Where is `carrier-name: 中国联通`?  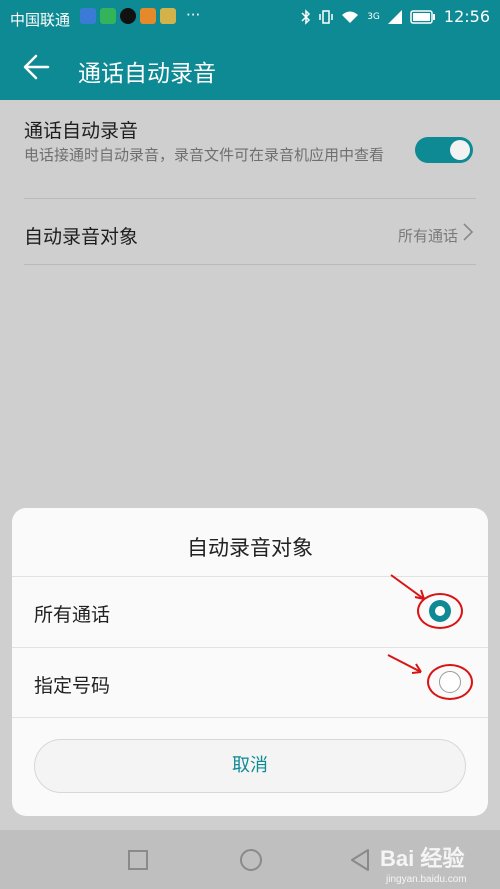
carrier-name: 中国联通 is located at coordinates (40, 20).